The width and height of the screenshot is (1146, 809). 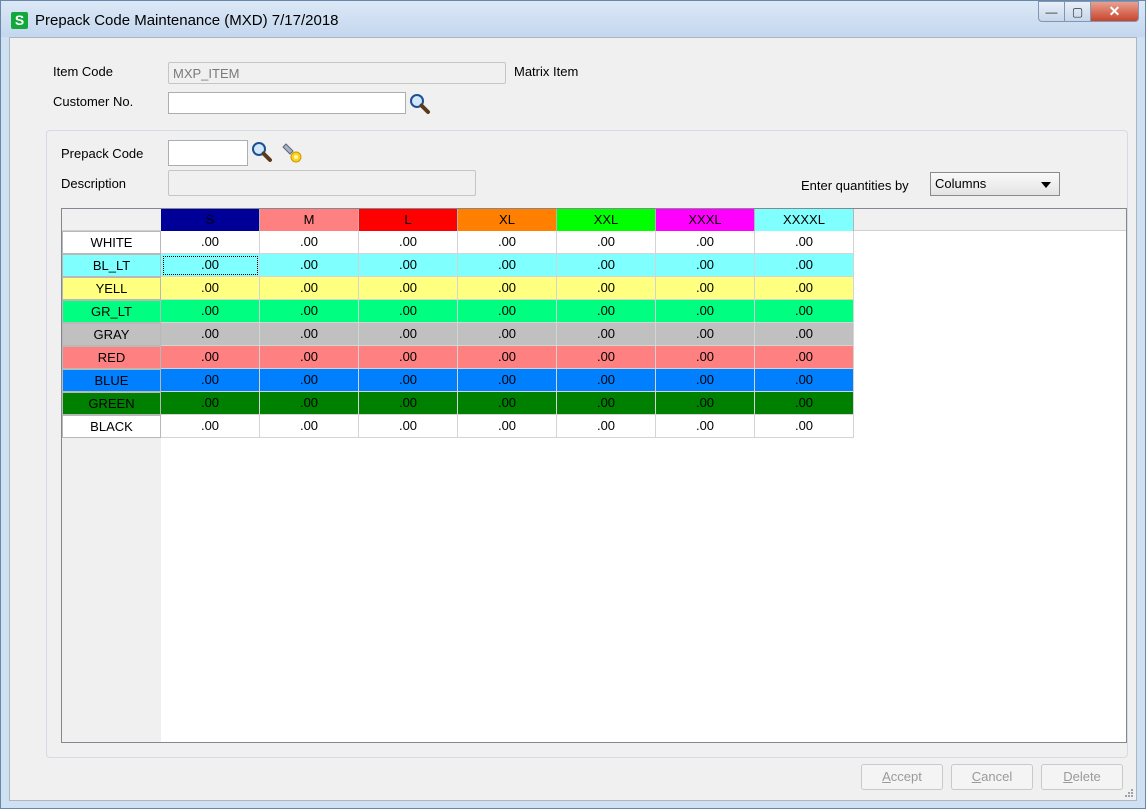 What do you see at coordinates (804, 220) in the screenshot?
I see `column-header: XXXXL` at bounding box center [804, 220].